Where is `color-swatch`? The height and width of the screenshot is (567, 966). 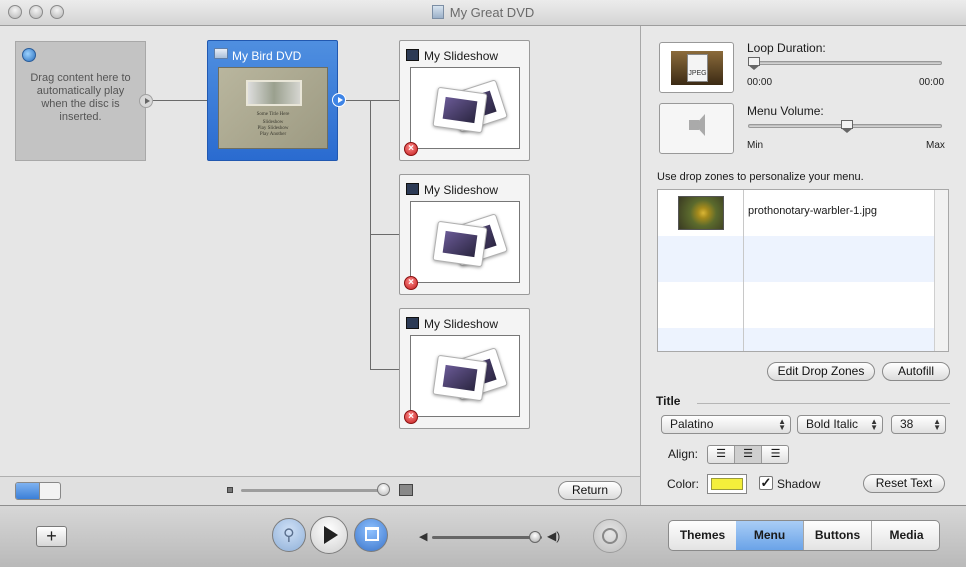
color-swatch is located at coordinates (727, 484).